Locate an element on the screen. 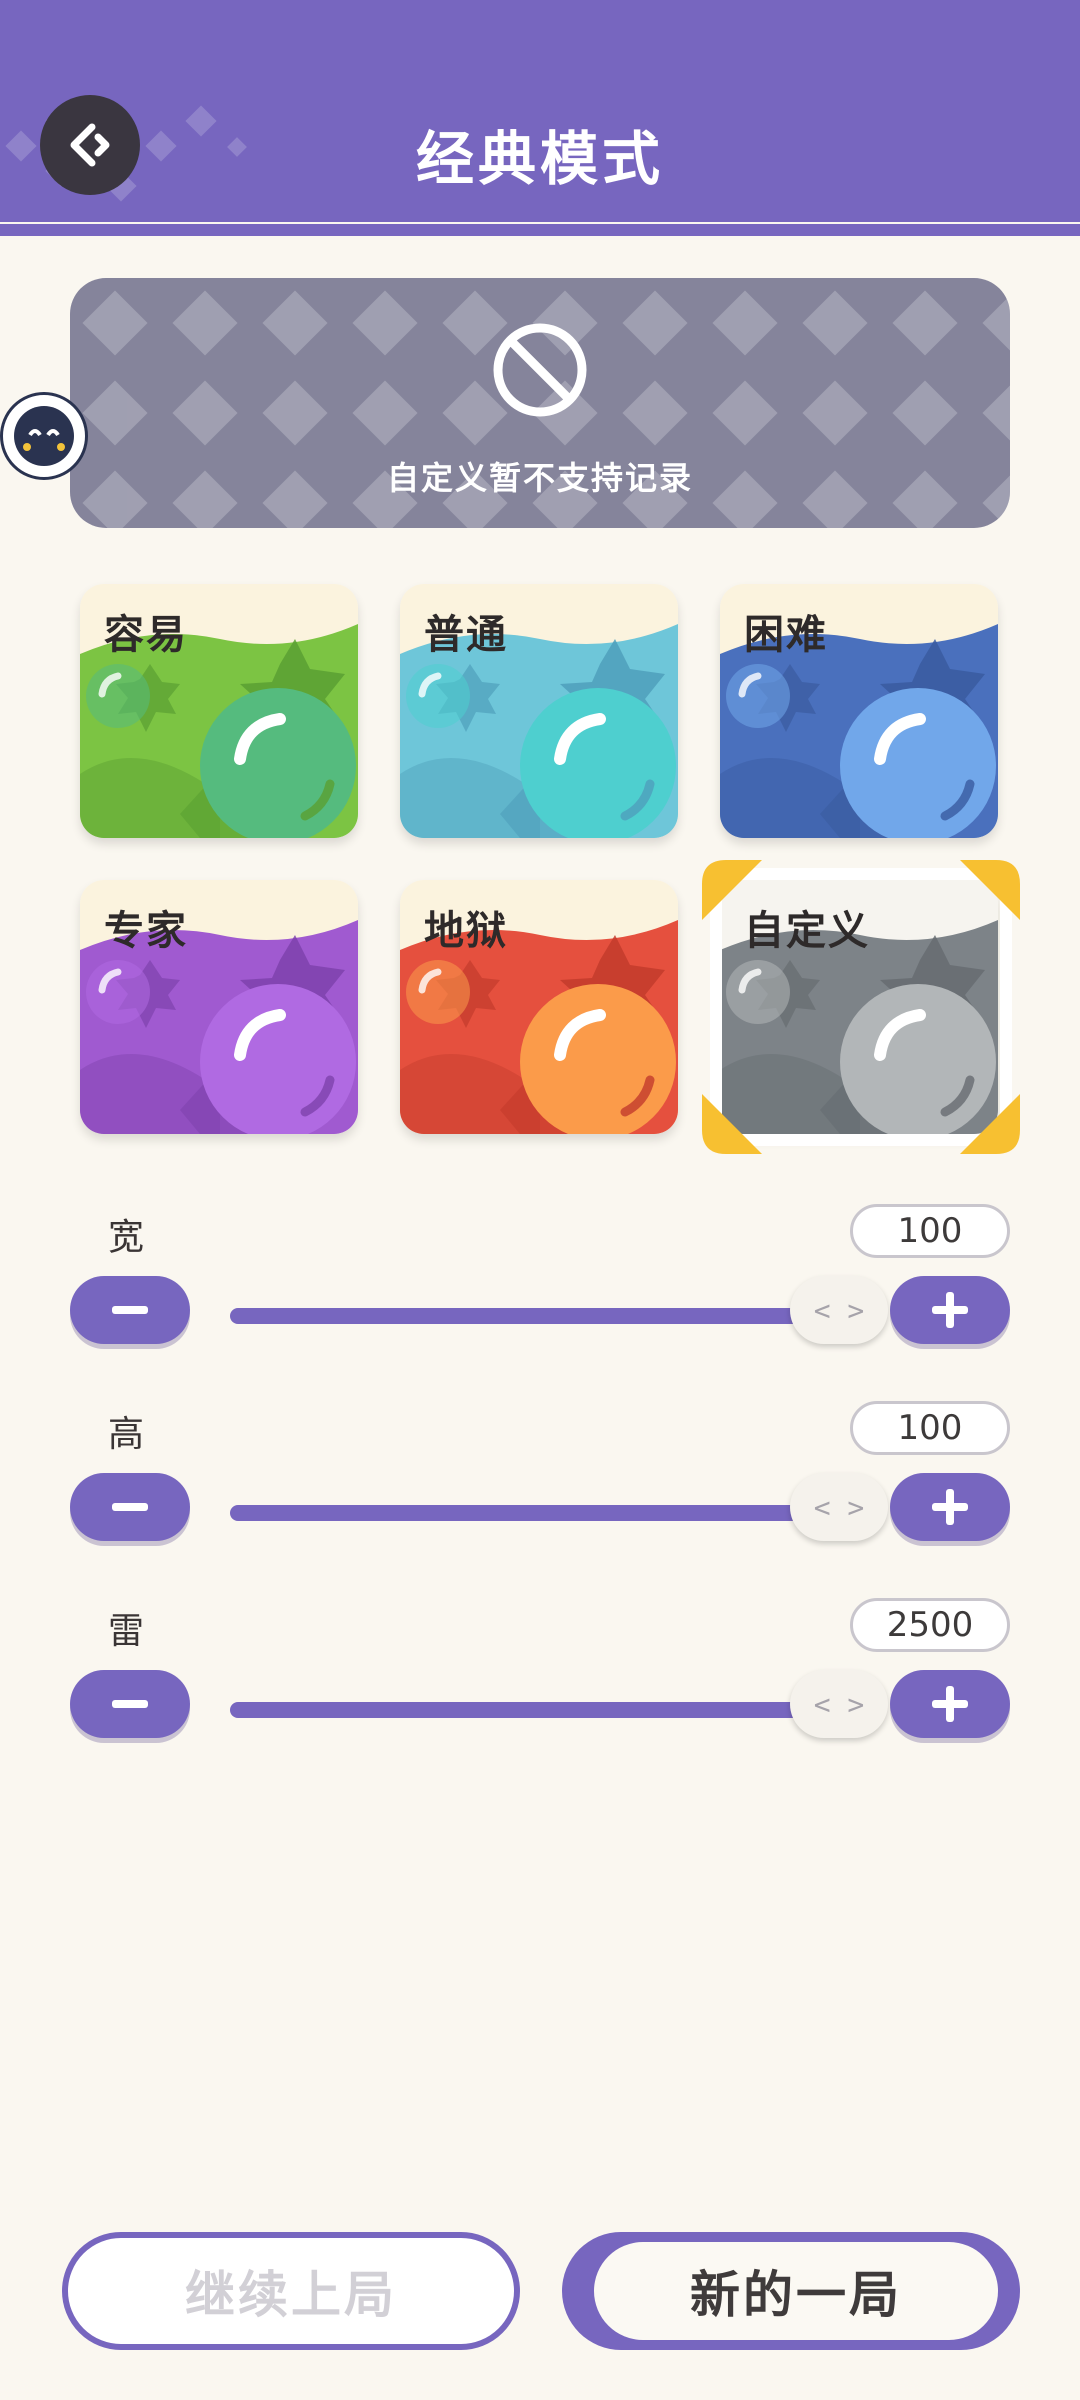 The width and height of the screenshot is (1080, 2400). difficulty-label: 普通 is located at coordinates (466, 635).